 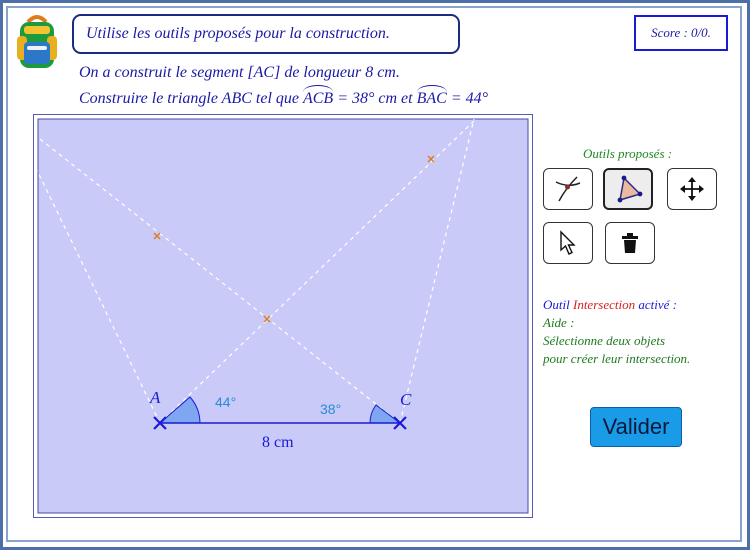 What do you see at coordinates (278, 442) in the screenshot?
I see `segment-length-label: 8 cm` at bounding box center [278, 442].